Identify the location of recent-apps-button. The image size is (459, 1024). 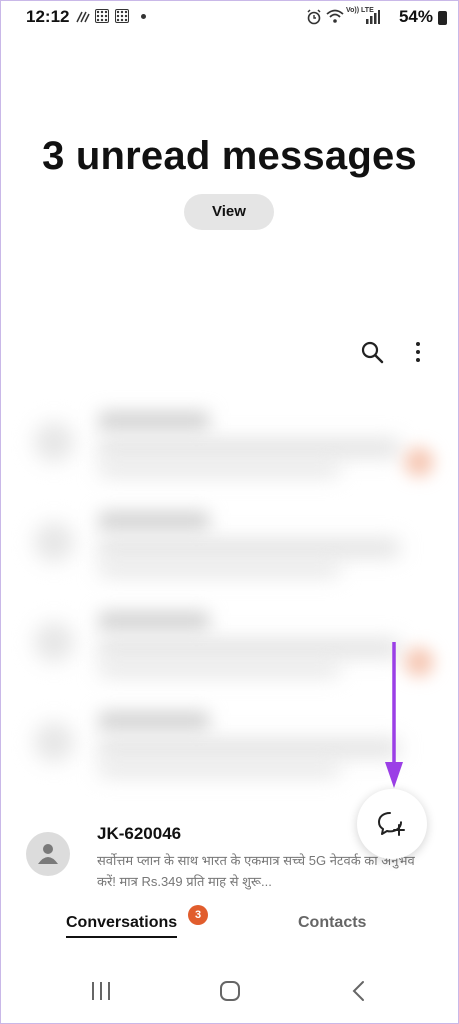
(101, 993).